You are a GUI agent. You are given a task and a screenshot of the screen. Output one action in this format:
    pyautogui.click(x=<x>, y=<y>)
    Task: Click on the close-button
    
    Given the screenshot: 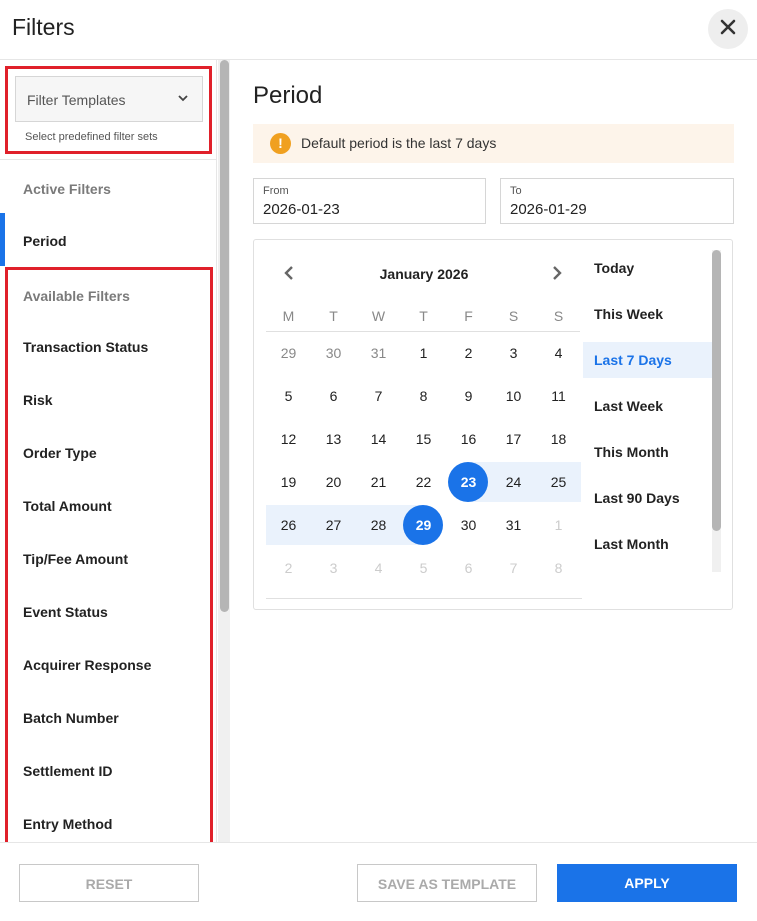 What is the action you would take?
    pyautogui.click(x=728, y=29)
    